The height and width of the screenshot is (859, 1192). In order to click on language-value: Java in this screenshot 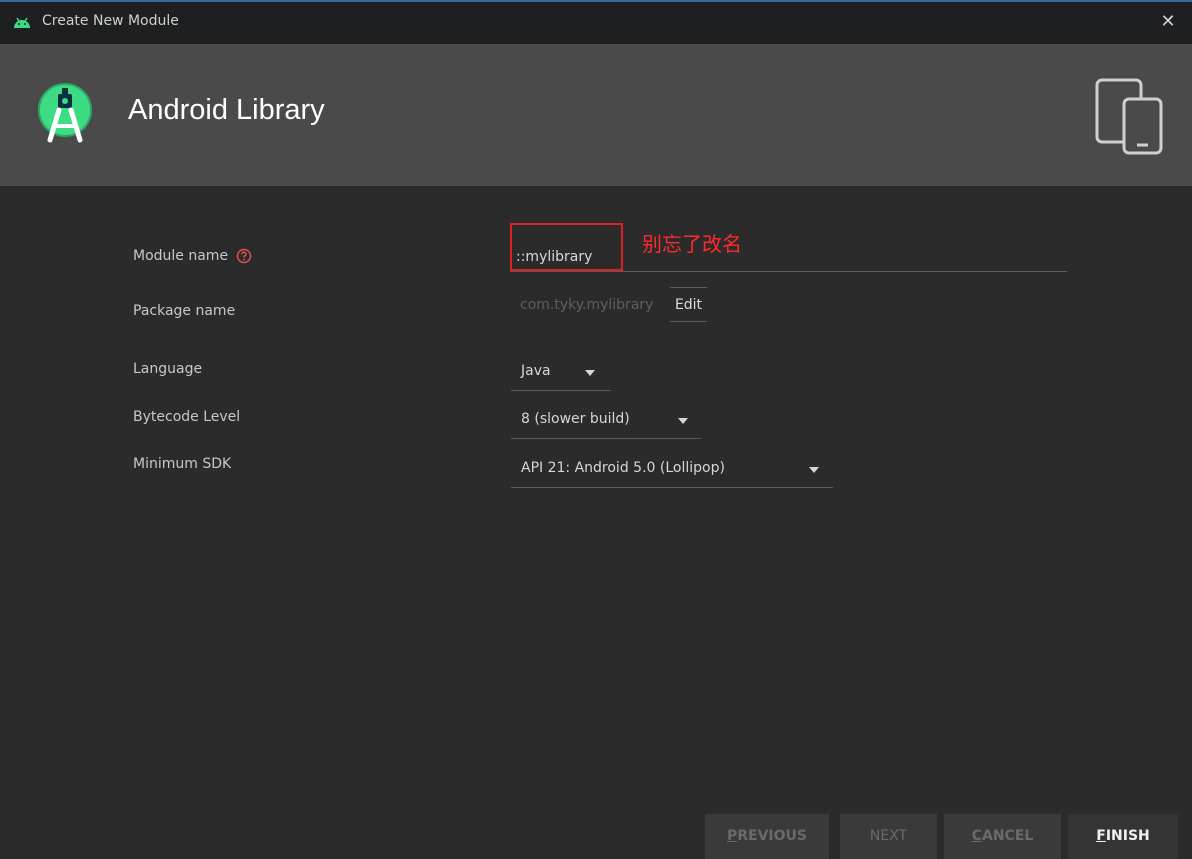, I will do `click(536, 371)`.